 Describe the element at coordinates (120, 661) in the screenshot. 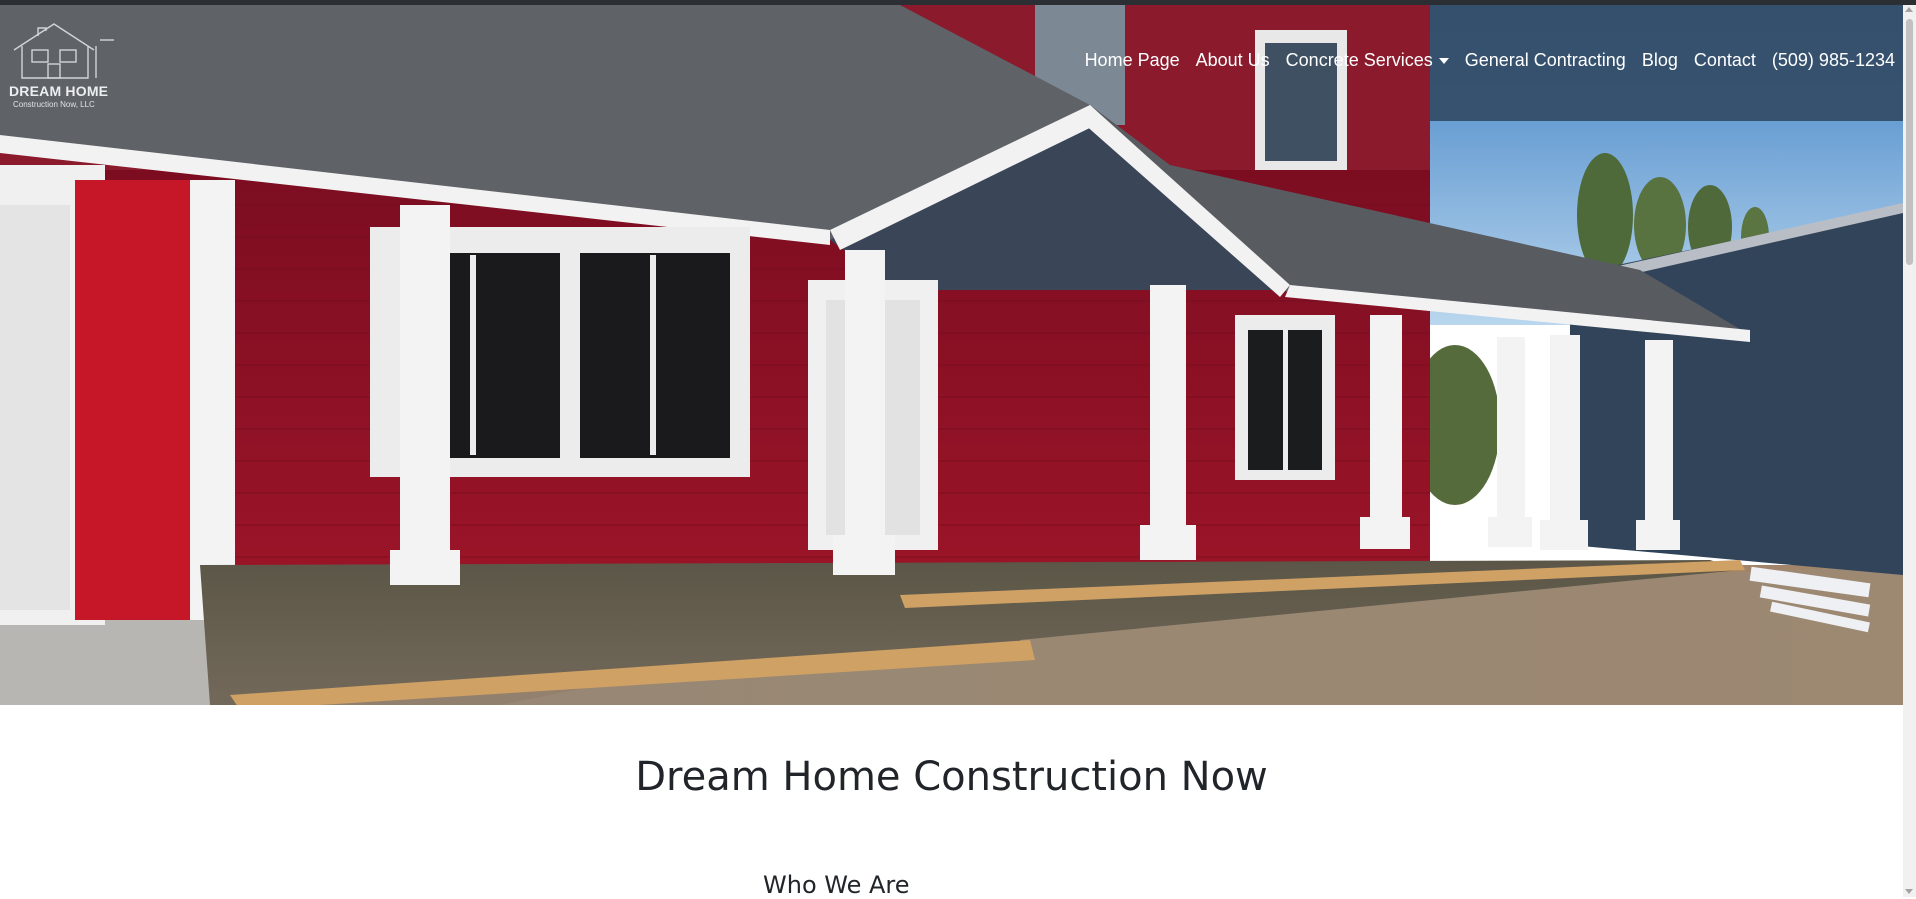

I see `sidewalk` at that location.